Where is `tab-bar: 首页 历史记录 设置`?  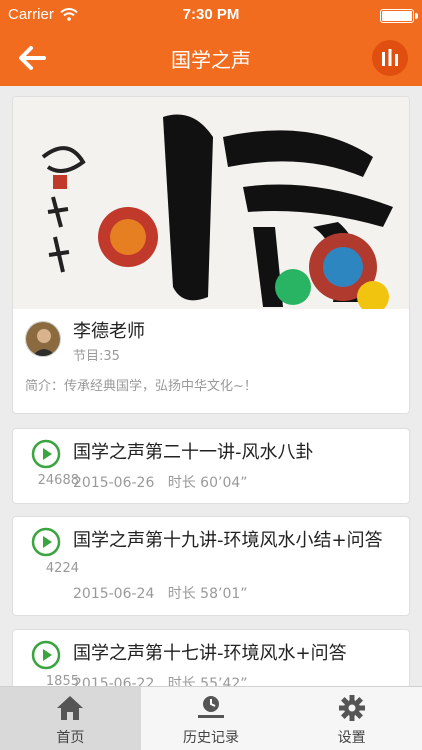 tab-bar: 首页 历史记录 设置 is located at coordinates (211, 718).